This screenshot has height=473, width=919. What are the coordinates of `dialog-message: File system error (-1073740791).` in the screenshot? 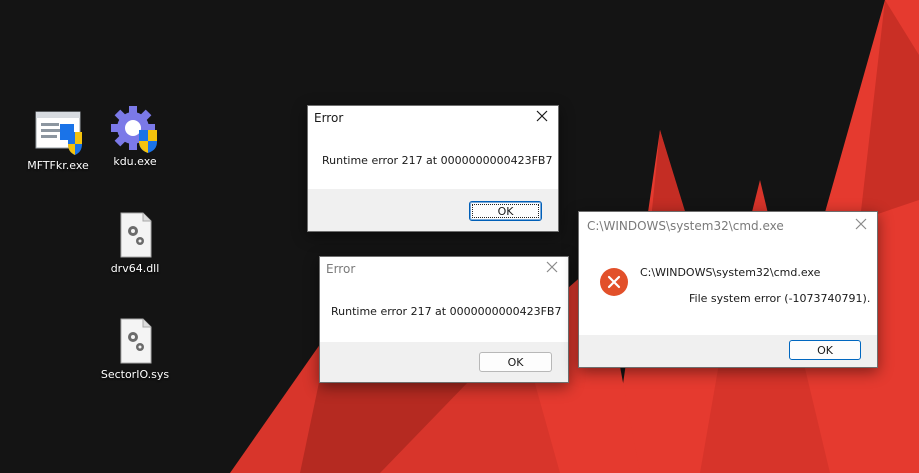 It's located at (780, 298).